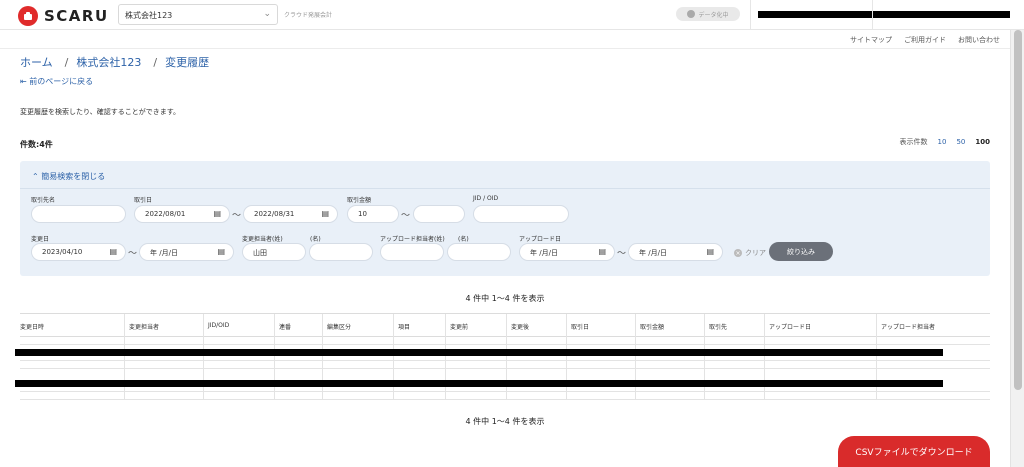 The image size is (1024, 467). I want to click on breadcrumb-home: ホーム, so click(36, 62).